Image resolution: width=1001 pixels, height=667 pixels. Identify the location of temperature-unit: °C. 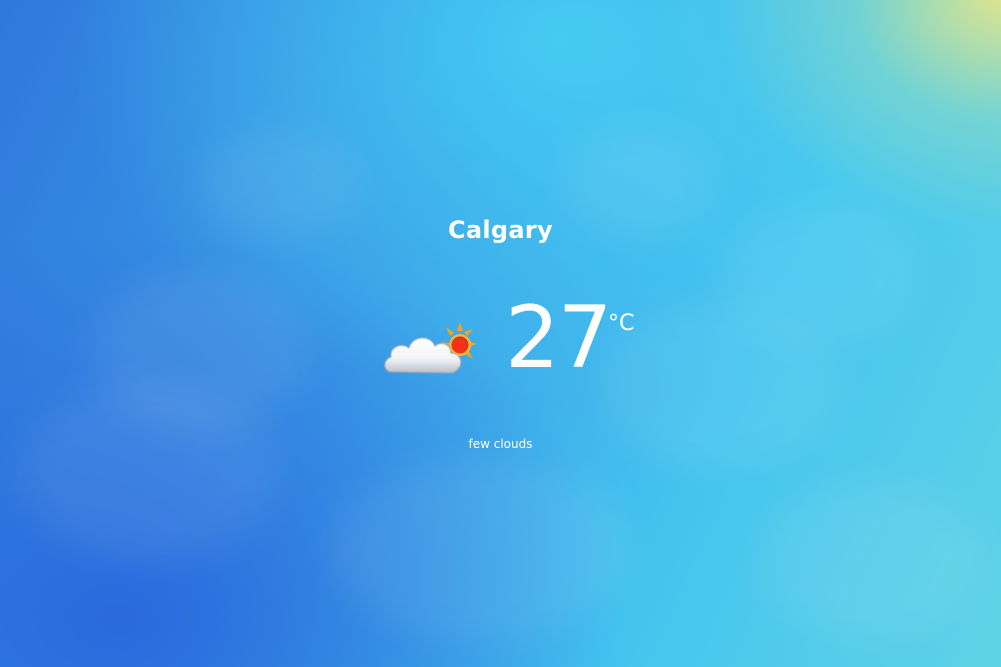
(621, 323).